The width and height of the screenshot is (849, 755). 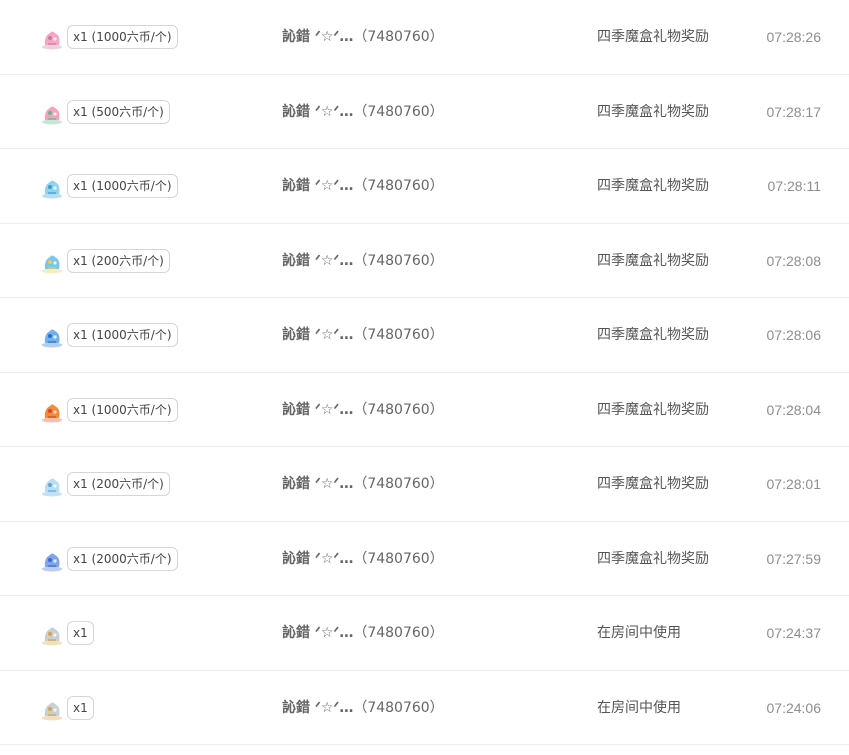 I want to click on record-time: 07:28:01, so click(x=794, y=484).